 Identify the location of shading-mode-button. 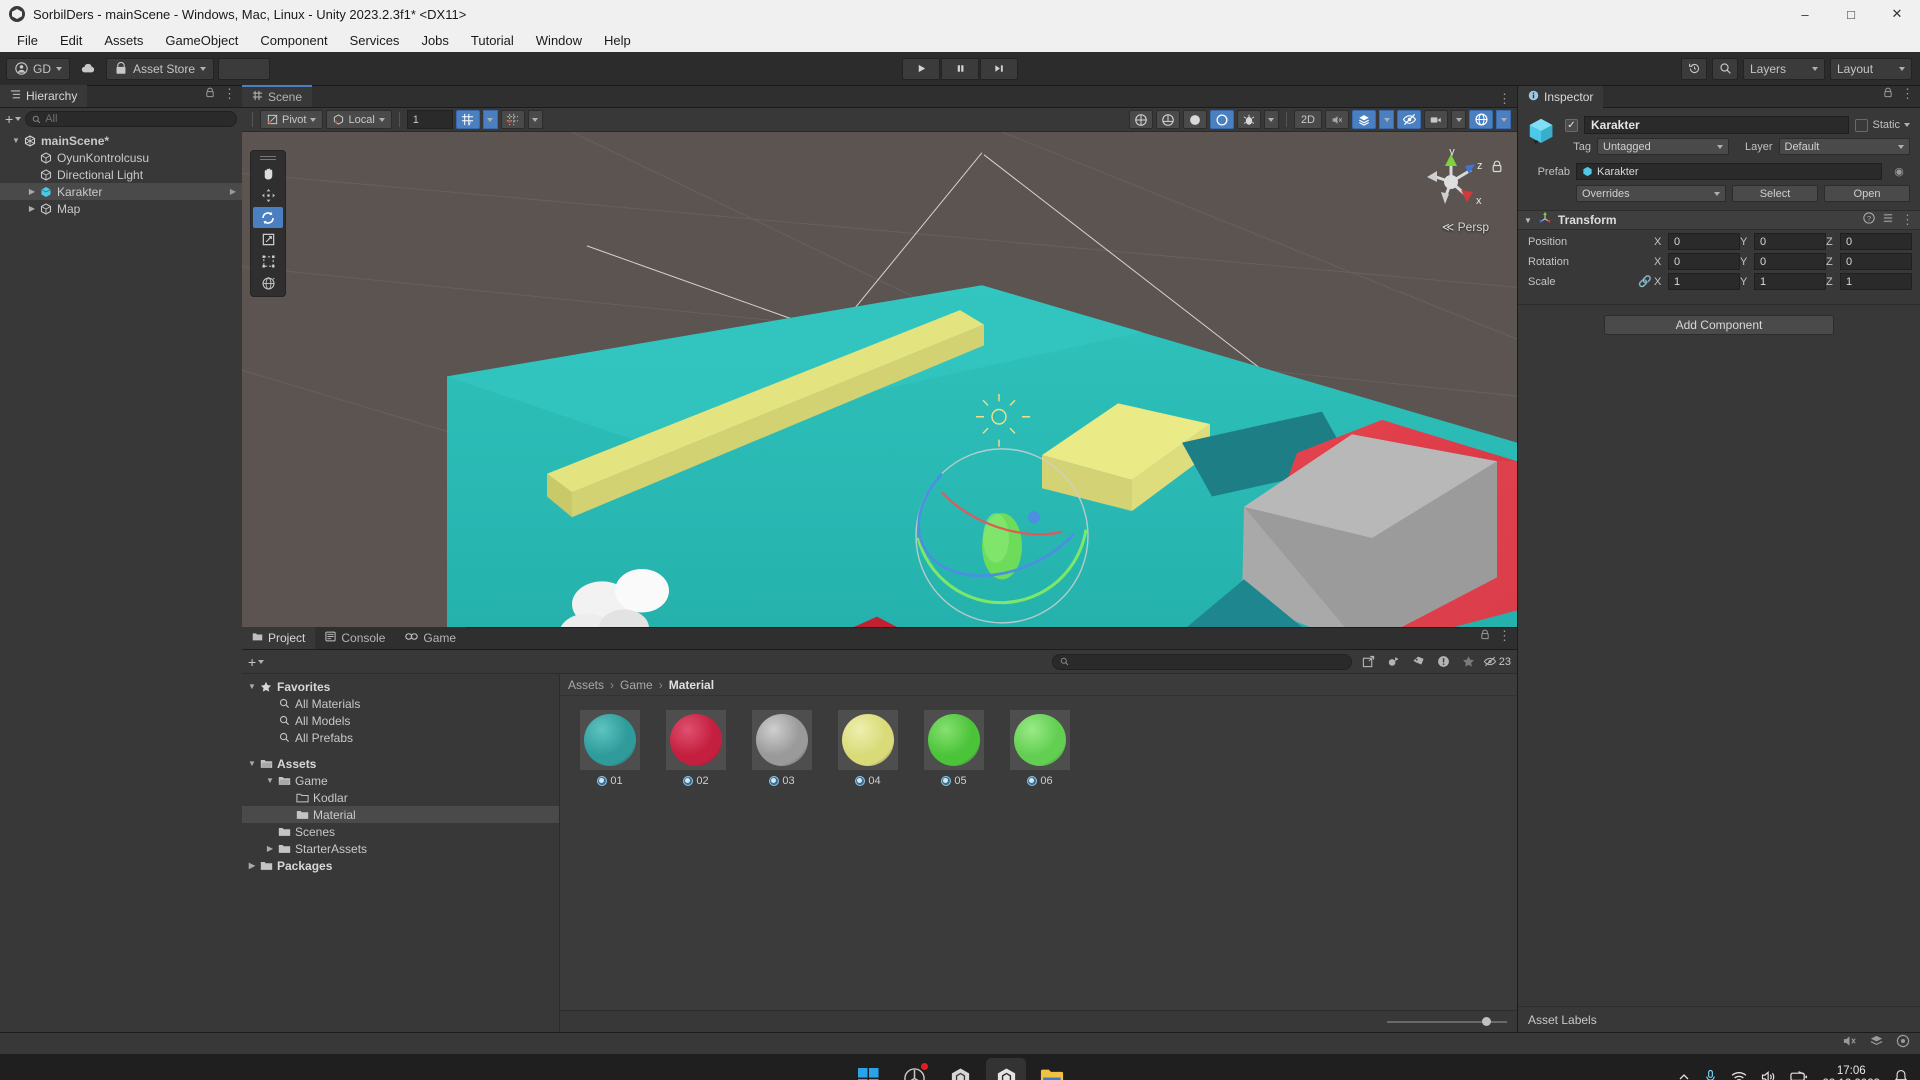
(1140, 119).